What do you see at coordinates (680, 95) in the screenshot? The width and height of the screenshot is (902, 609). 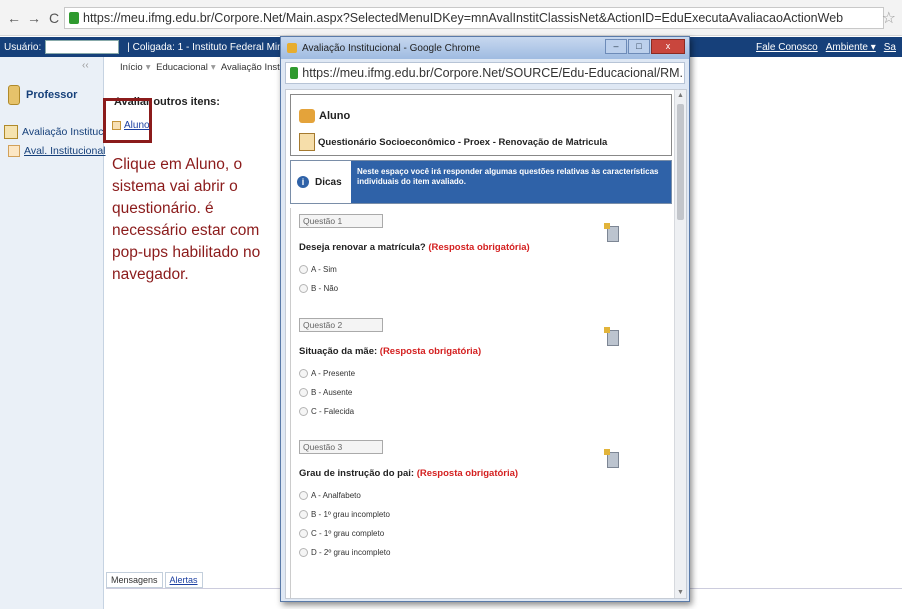 I see `scroll-up-icon: ▲` at bounding box center [680, 95].